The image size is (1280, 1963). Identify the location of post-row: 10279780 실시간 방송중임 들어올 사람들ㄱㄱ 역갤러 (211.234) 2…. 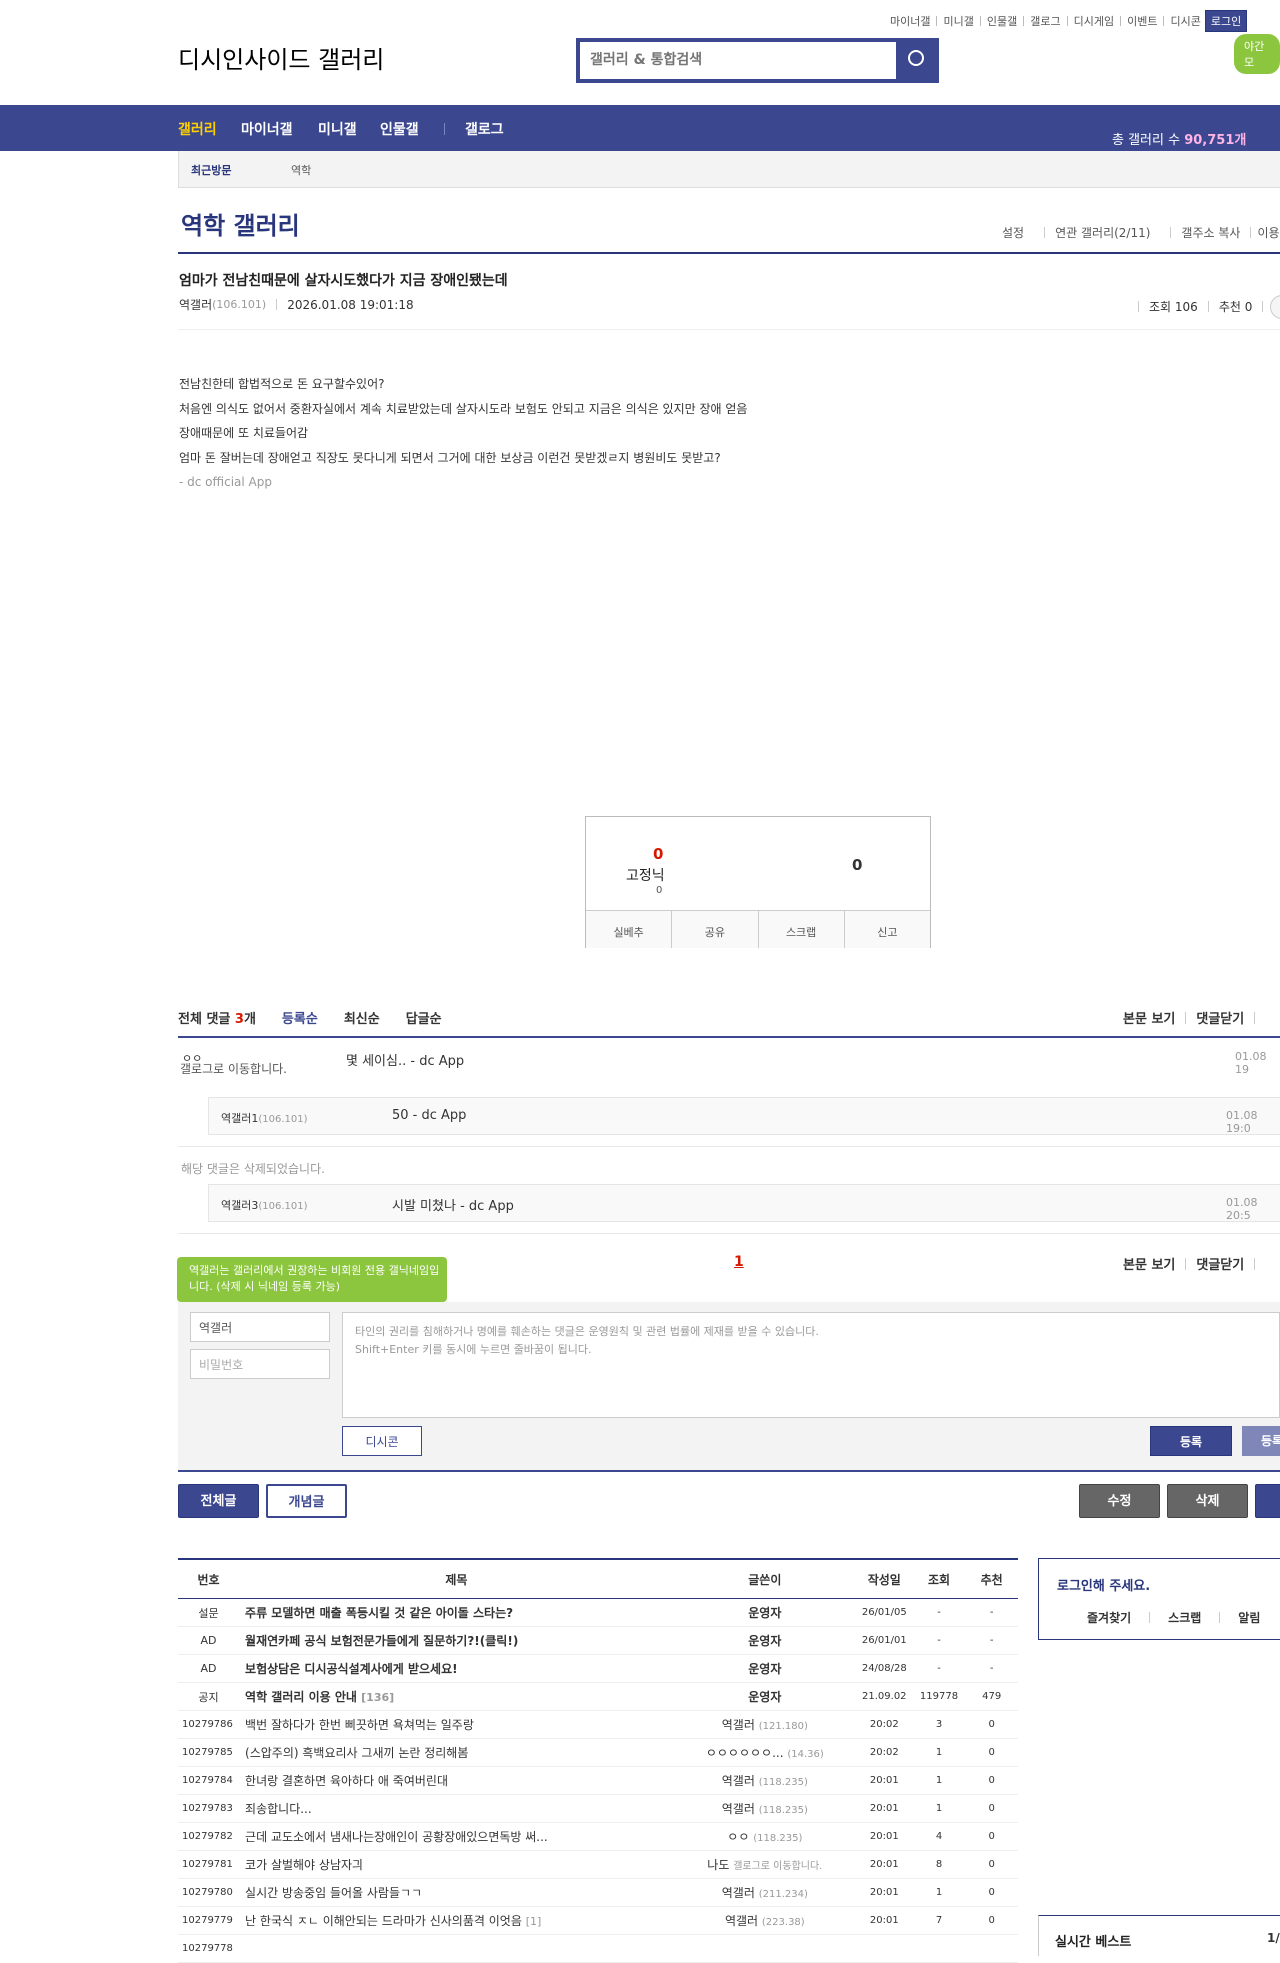
(598, 1892).